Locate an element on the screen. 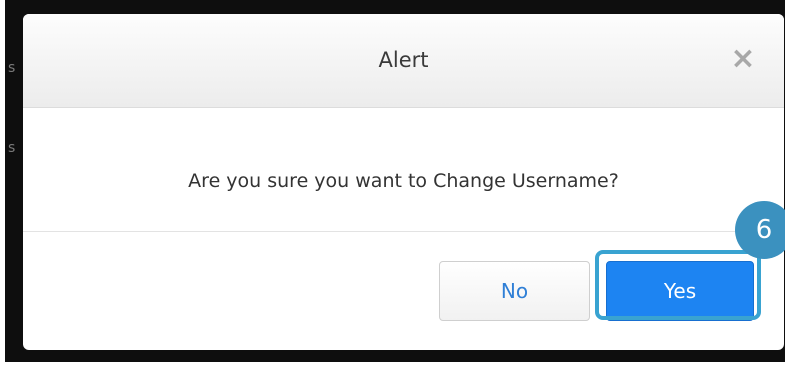 This screenshot has width=785, height=366. close-icon: × is located at coordinates (743, 59).